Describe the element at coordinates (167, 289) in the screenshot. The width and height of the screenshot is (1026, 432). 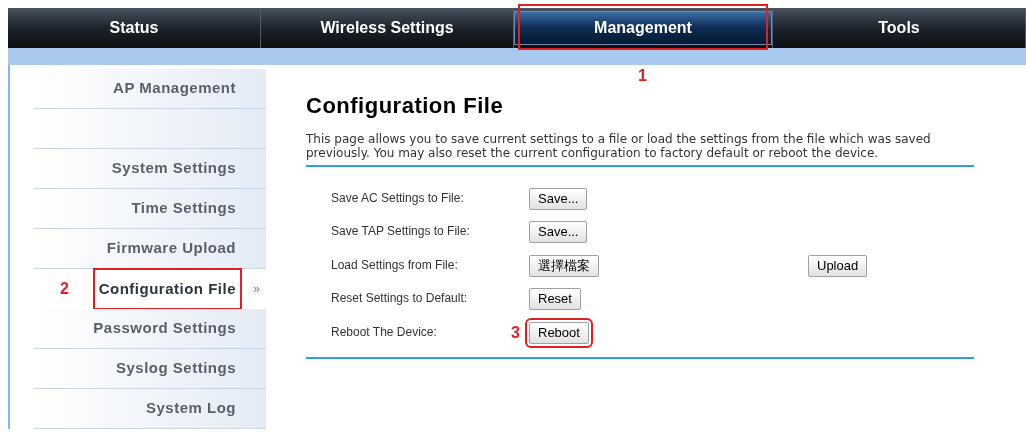
I see `sidebar-item: Configuration File` at that location.